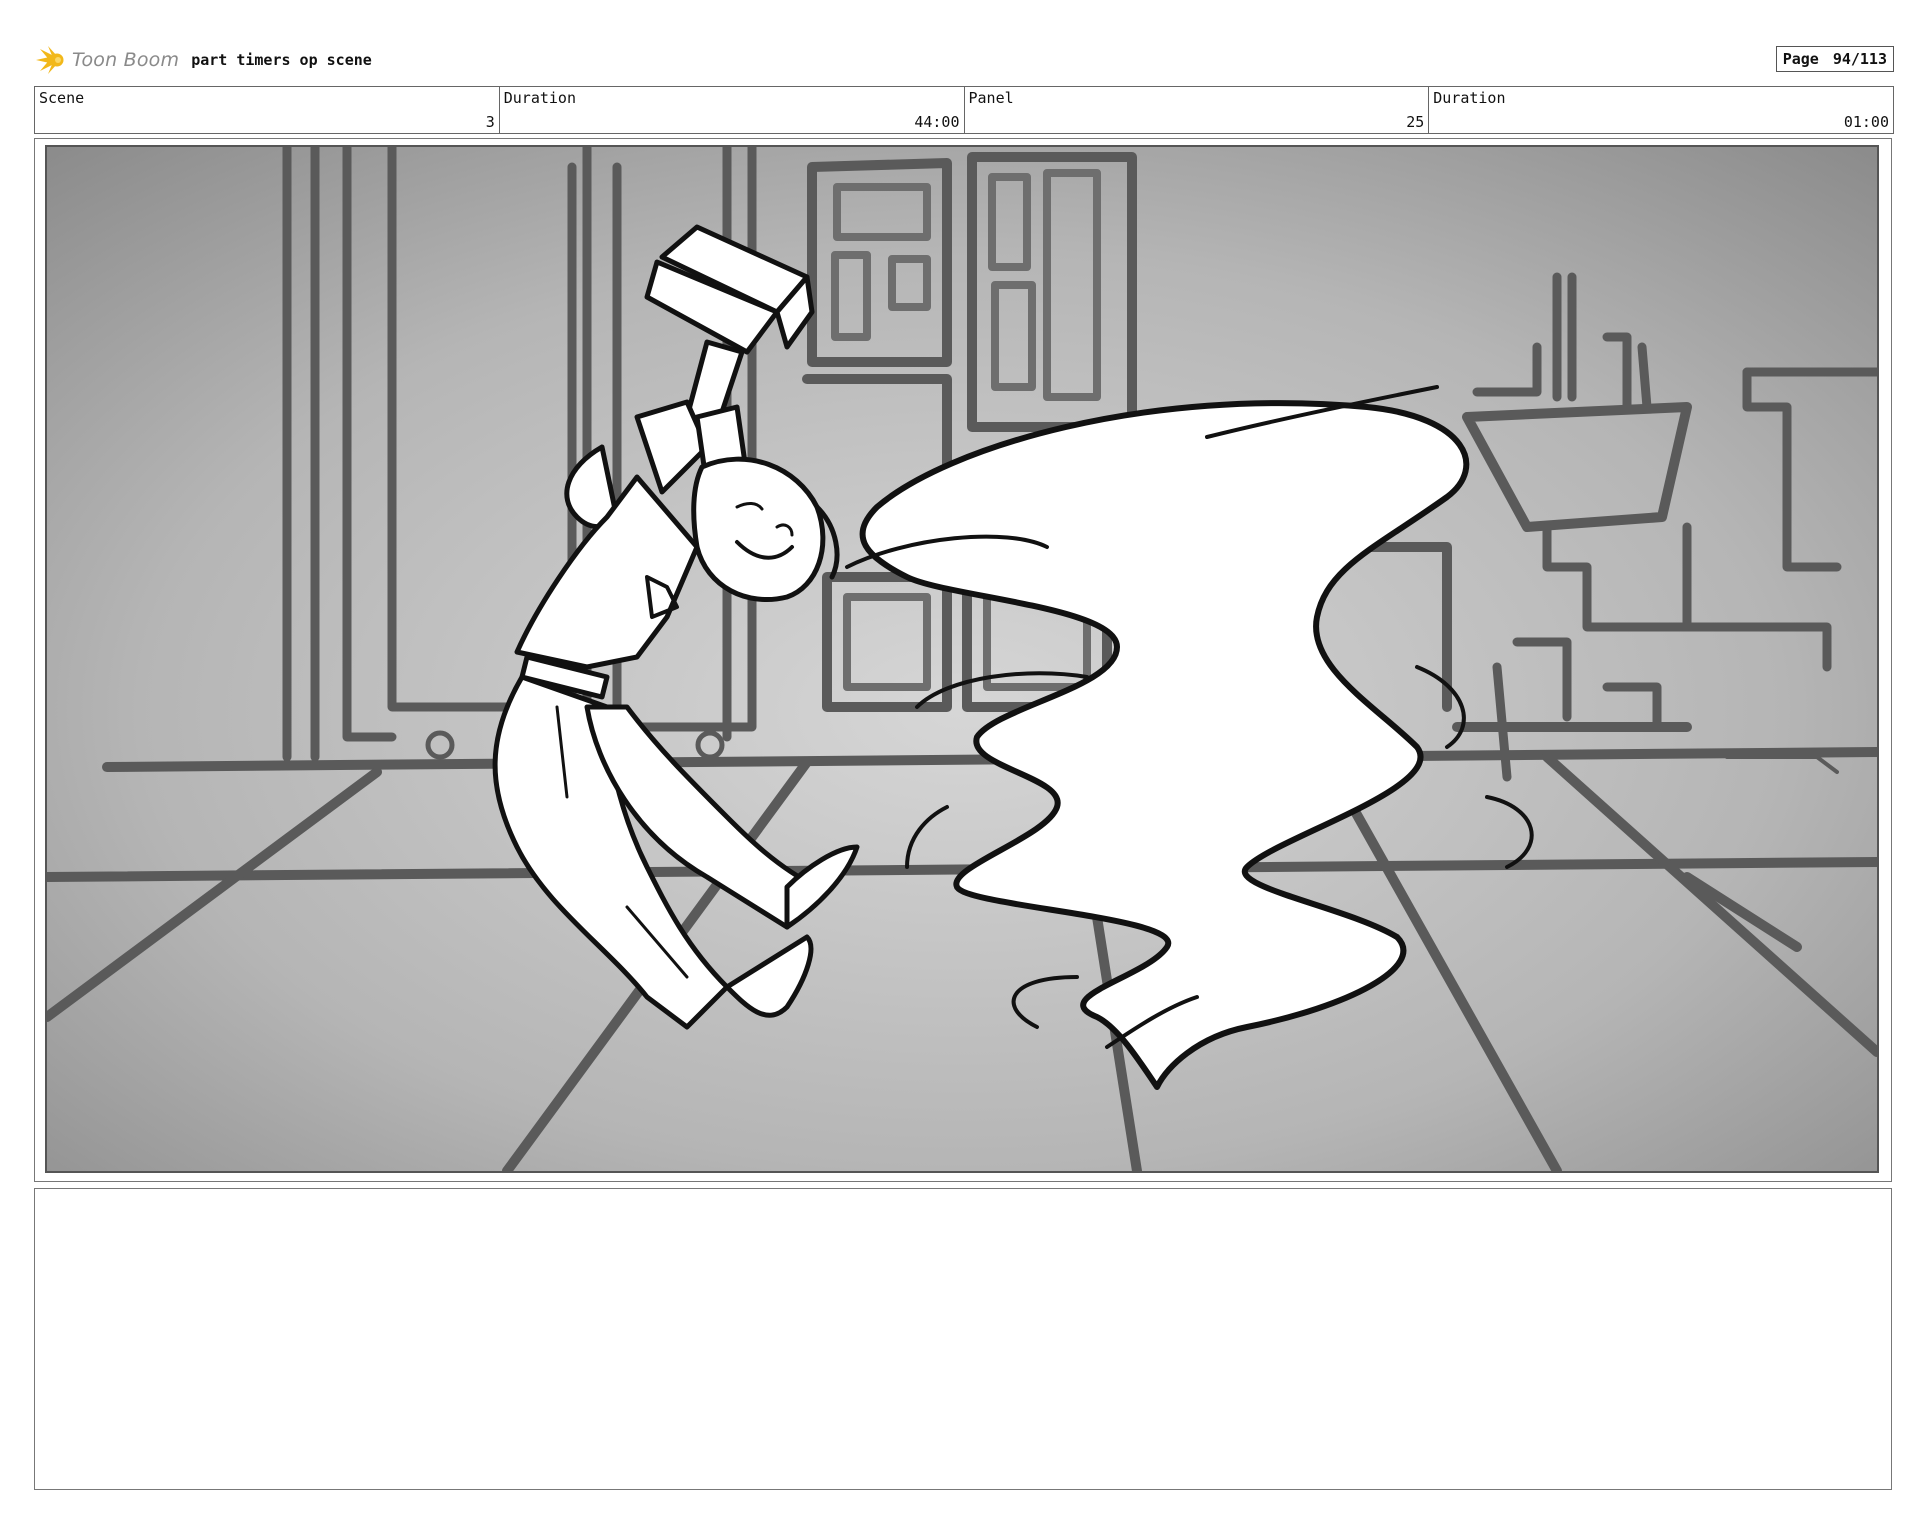 The width and height of the screenshot is (1920, 1536). I want to click on project-title: part timers op scene, so click(281, 60).